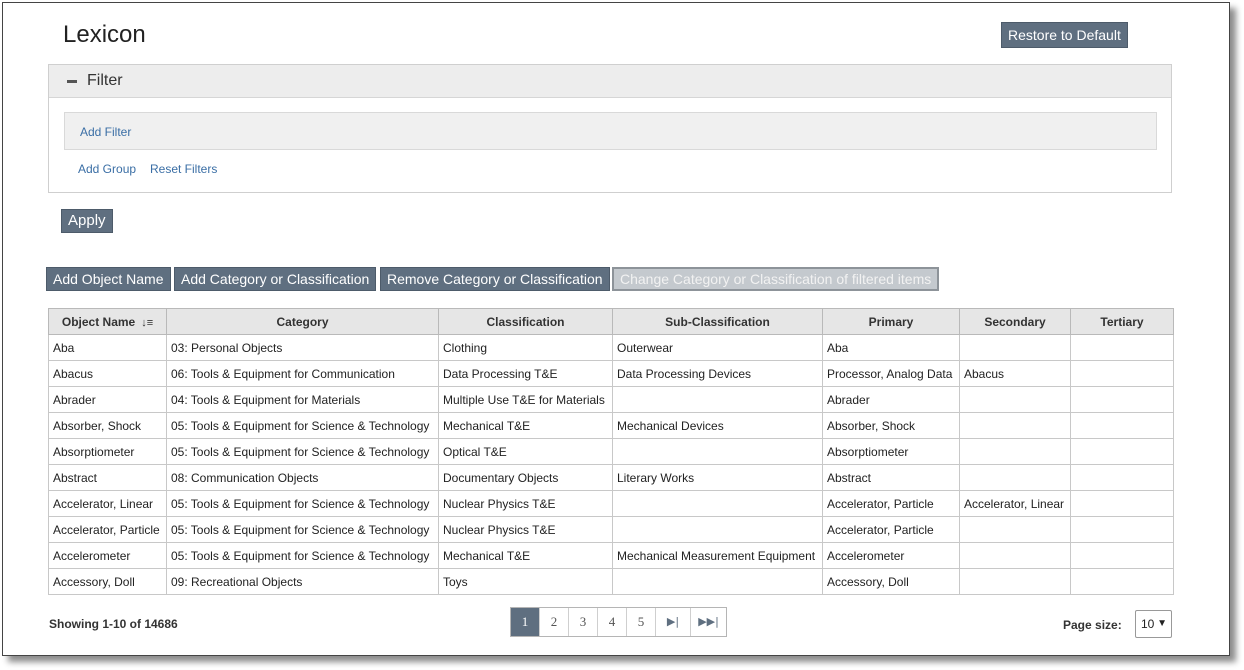 This screenshot has height=670, width=1244. Describe the element at coordinates (147, 323) in the screenshot. I see `sort-ascending-icon: ↓≡` at that location.